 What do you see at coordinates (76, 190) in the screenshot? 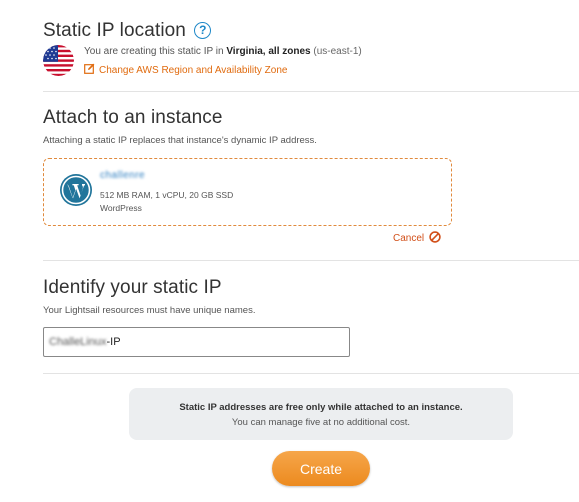
I see `wordpress-icon` at bounding box center [76, 190].